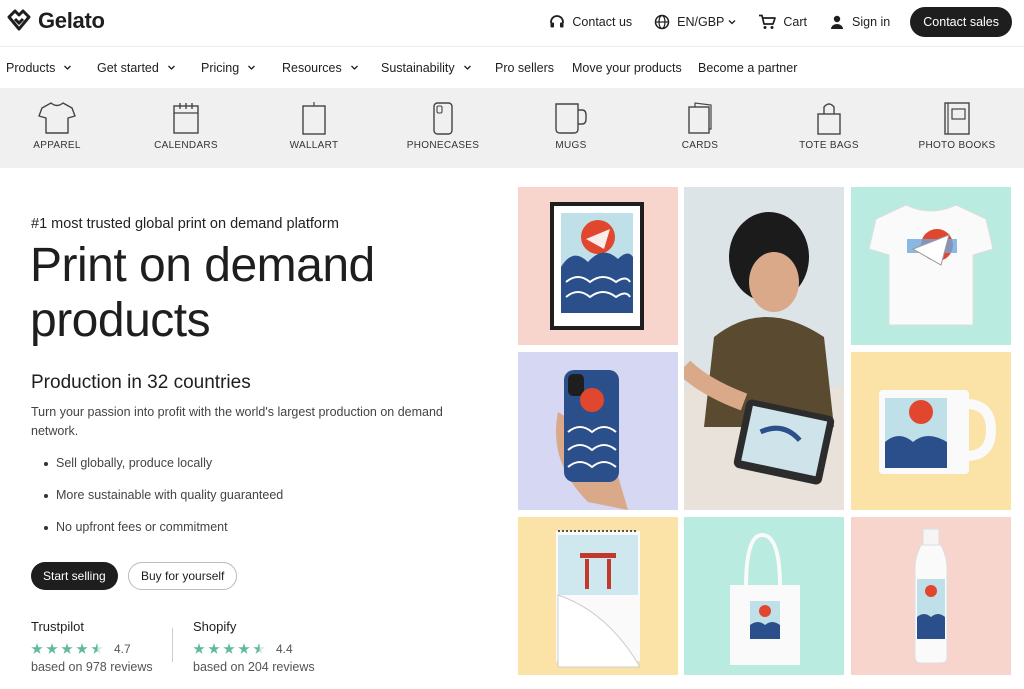  Describe the element at coordinates (443, 118) in the screenshot. I see `phonecase-icon` at that location.